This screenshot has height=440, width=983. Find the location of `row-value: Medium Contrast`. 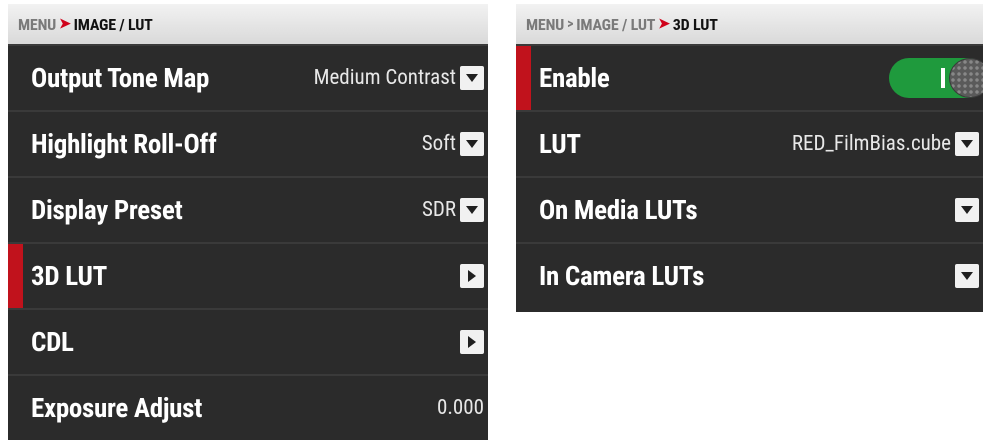

row-value: Medium Contrast is located at coordinates (384, 78).